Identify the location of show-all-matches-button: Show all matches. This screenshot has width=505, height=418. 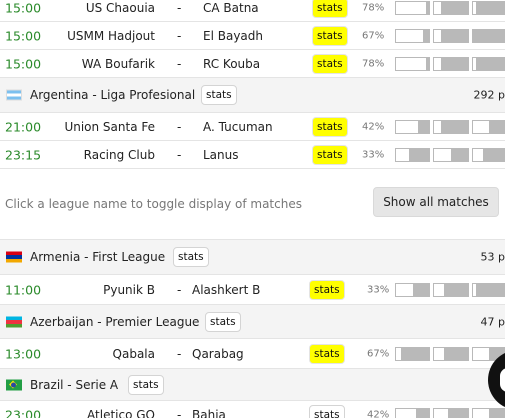
(436, 202).